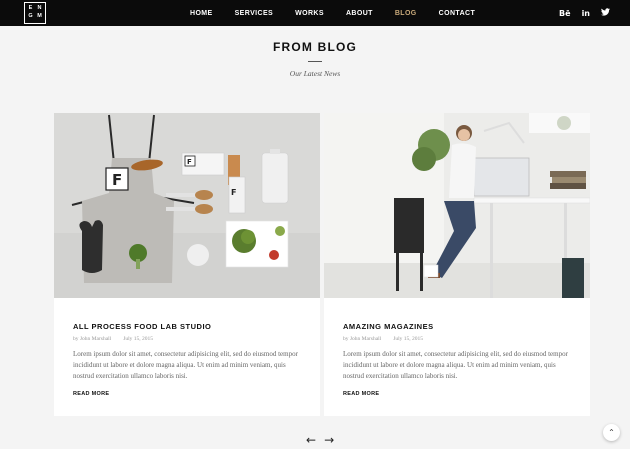 This screenshot has width=630, height=449. I want to click on logo-letter: E, so click(30, 8).